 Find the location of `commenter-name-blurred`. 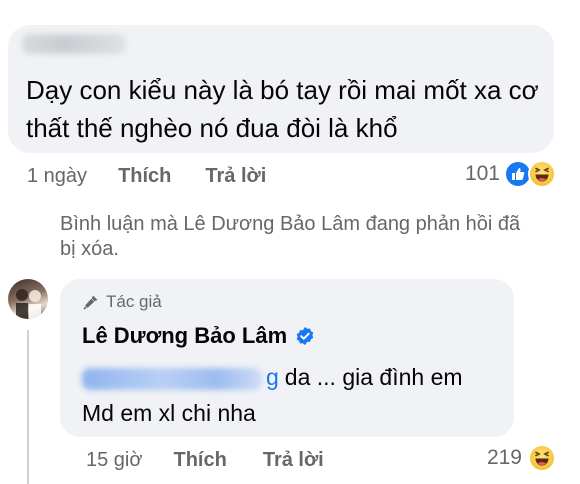

commenter-name-blurred is located at coordinates (74, 44).